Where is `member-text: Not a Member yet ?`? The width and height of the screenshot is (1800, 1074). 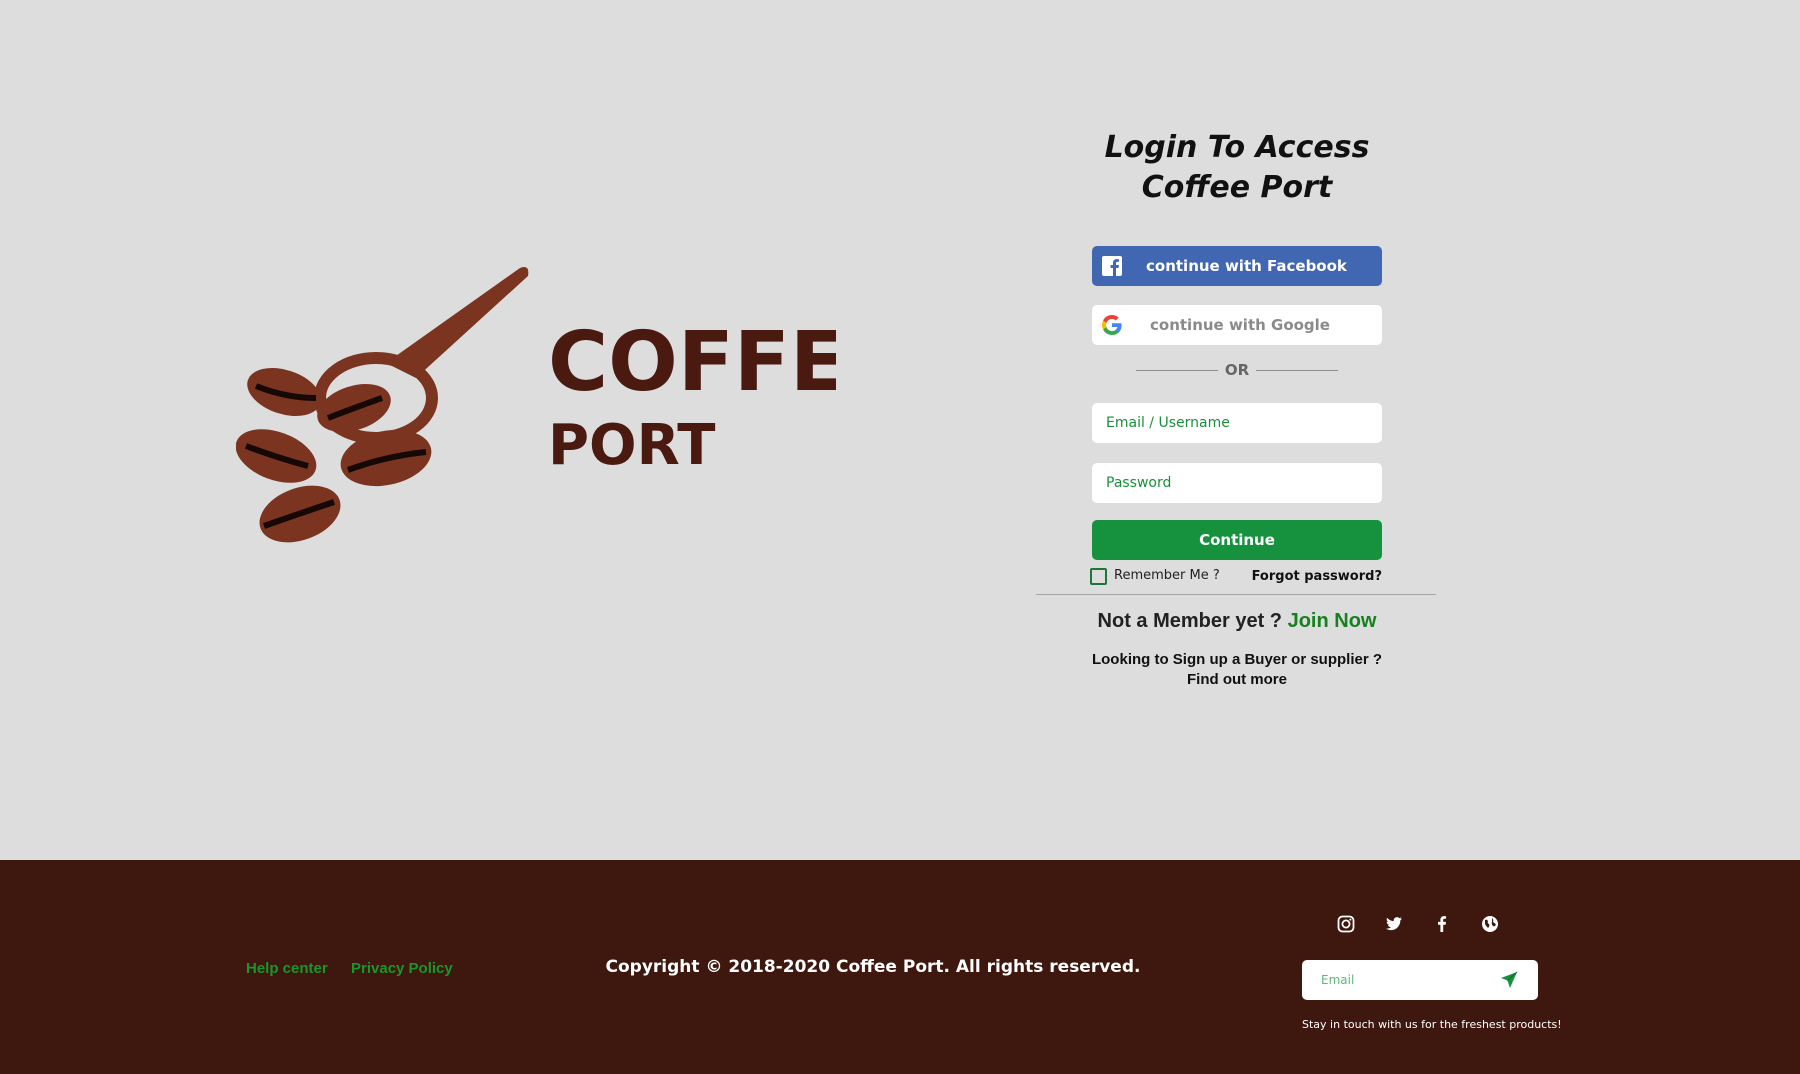 member-text: Not a Member yet ? is located at coordinates (1190, 621).